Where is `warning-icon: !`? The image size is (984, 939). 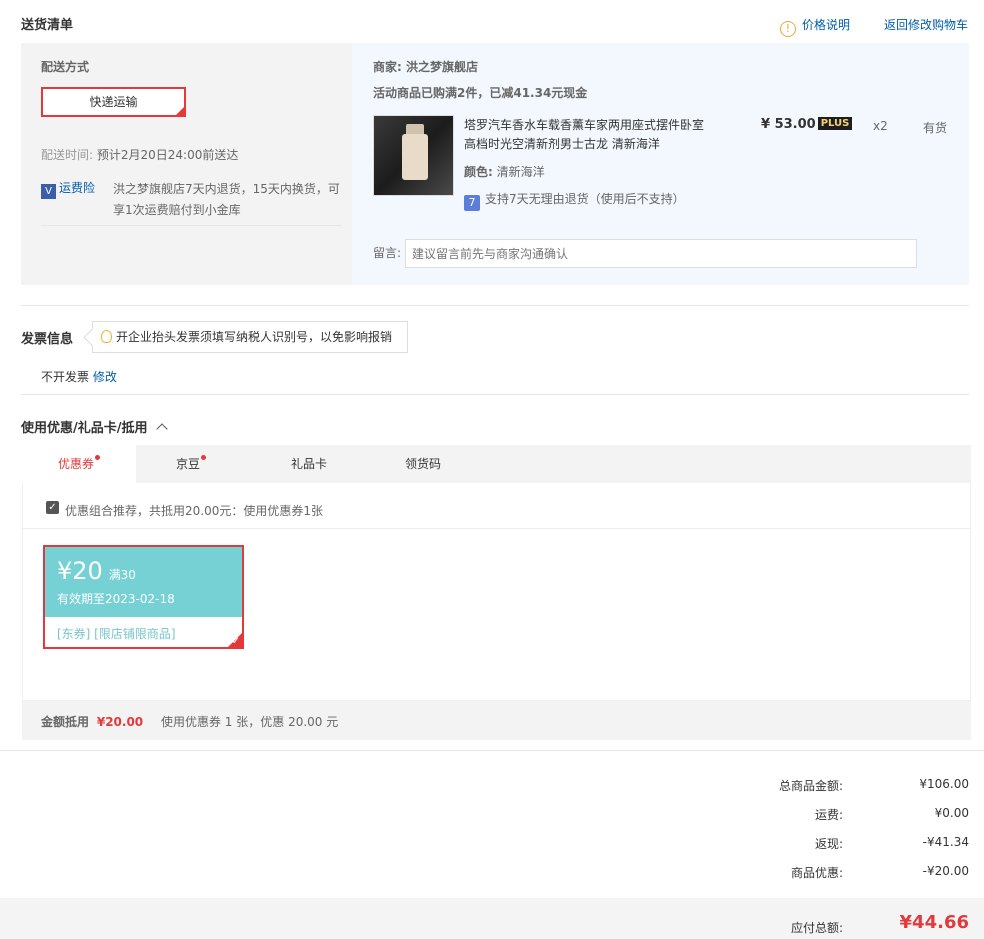
warning-icon: ! is located at coordinates (788, 29).